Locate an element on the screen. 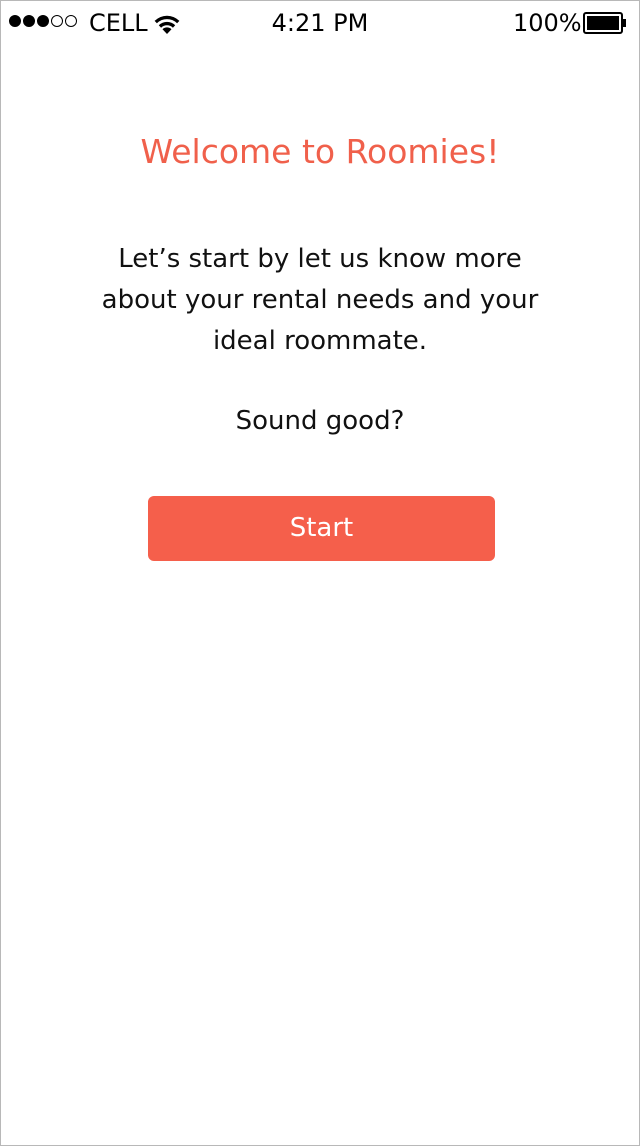  status-bar: CELL 4:21 PM 100% is located at coordinates (320, 23).